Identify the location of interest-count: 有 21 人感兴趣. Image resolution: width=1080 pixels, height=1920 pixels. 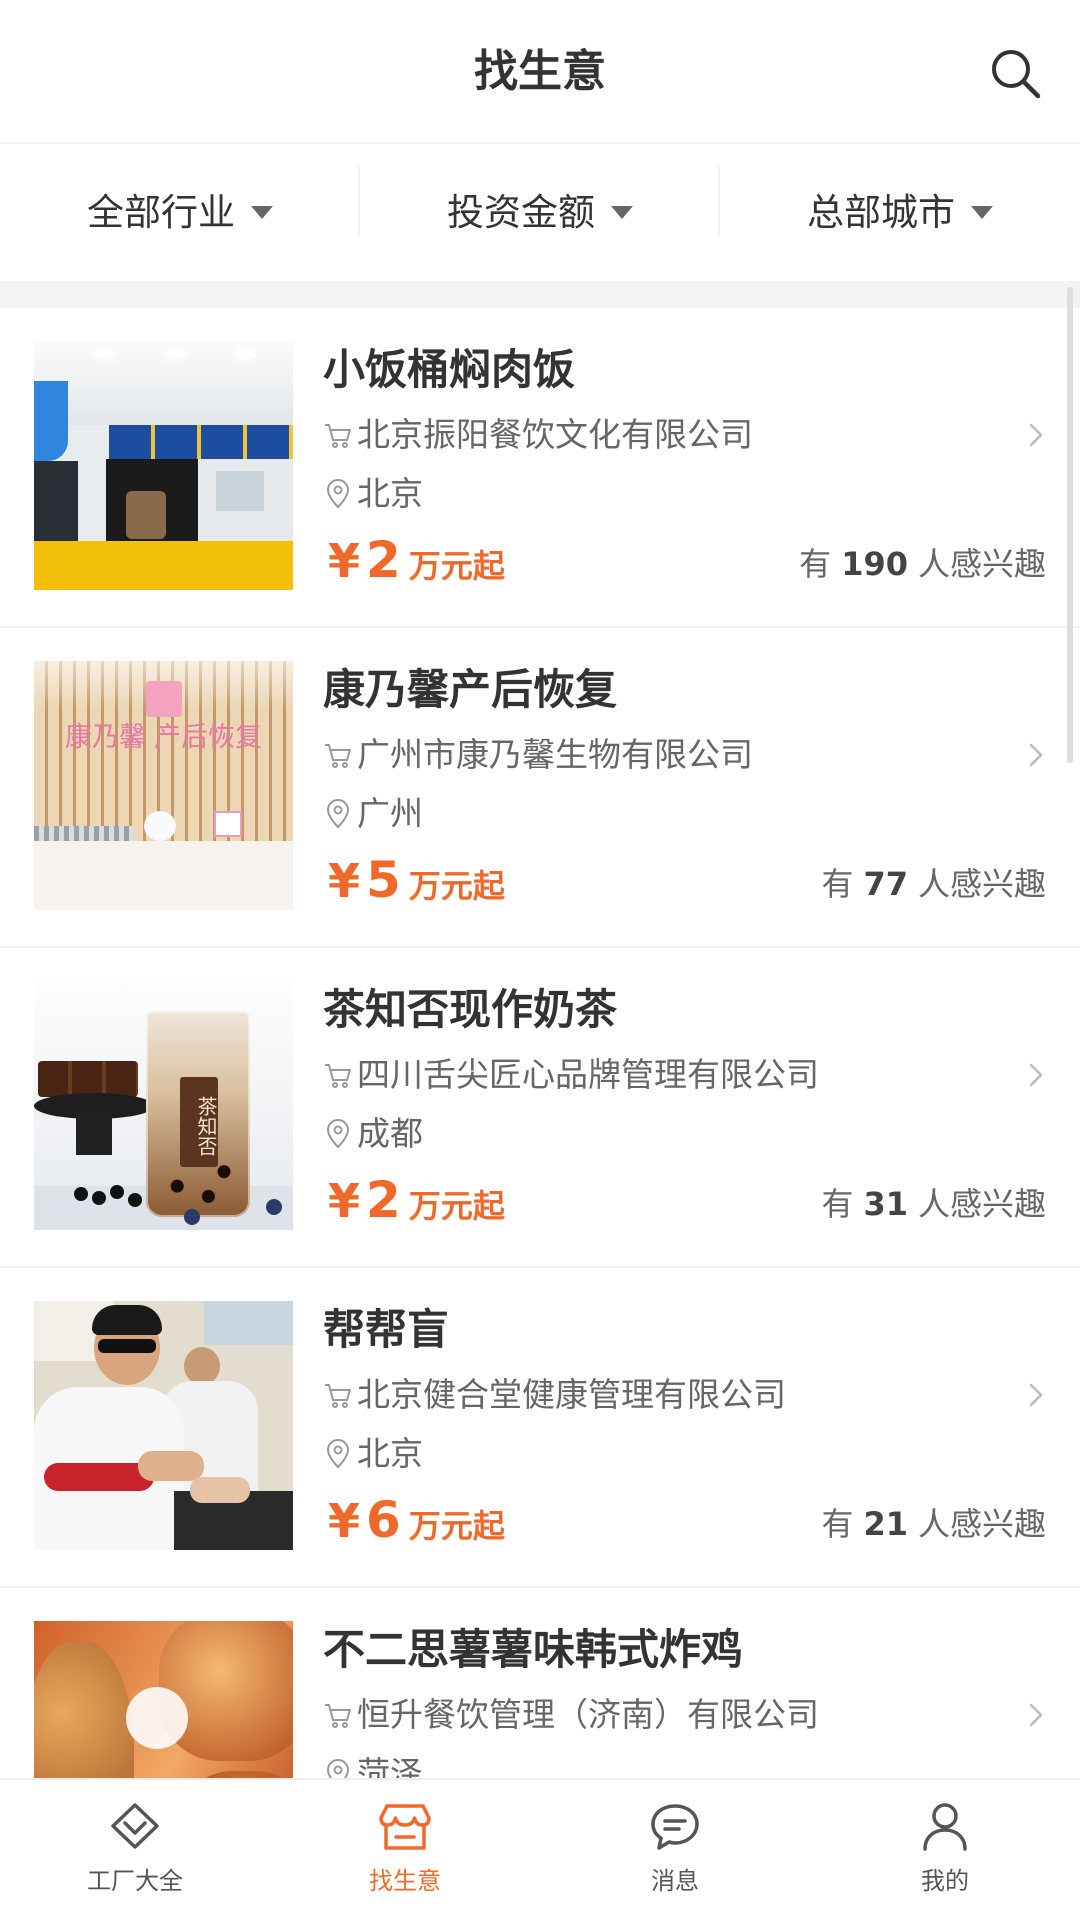
(933, 1524).